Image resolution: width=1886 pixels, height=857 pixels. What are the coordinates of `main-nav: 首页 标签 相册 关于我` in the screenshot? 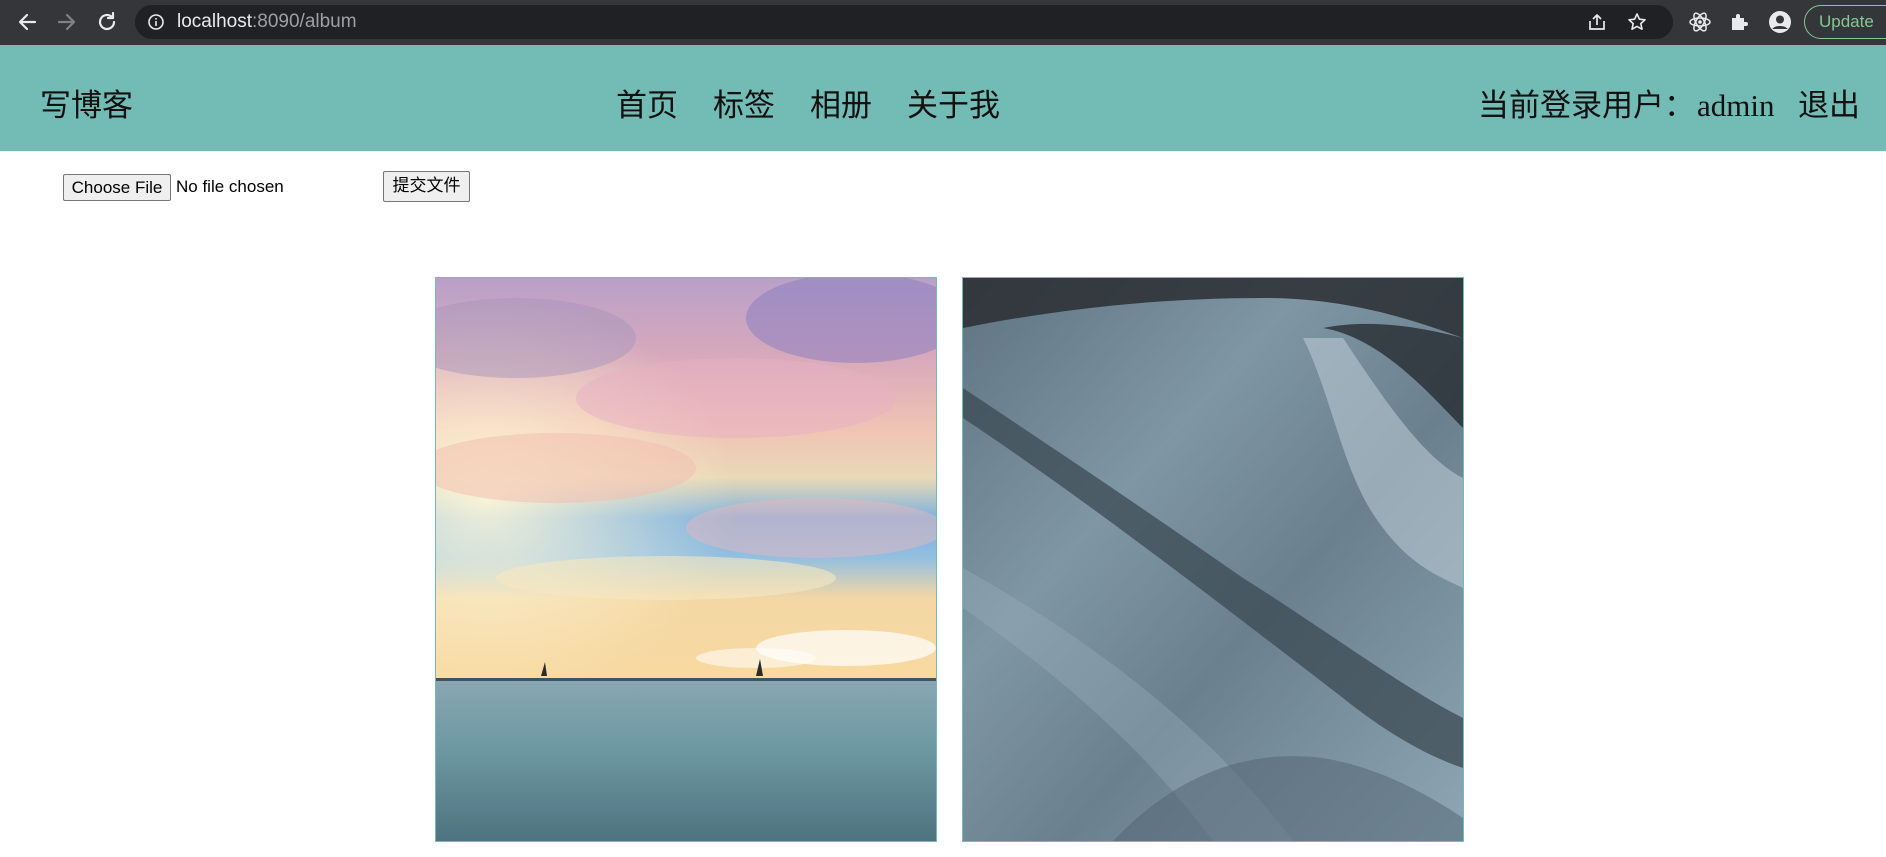 It's located at (825, 102).